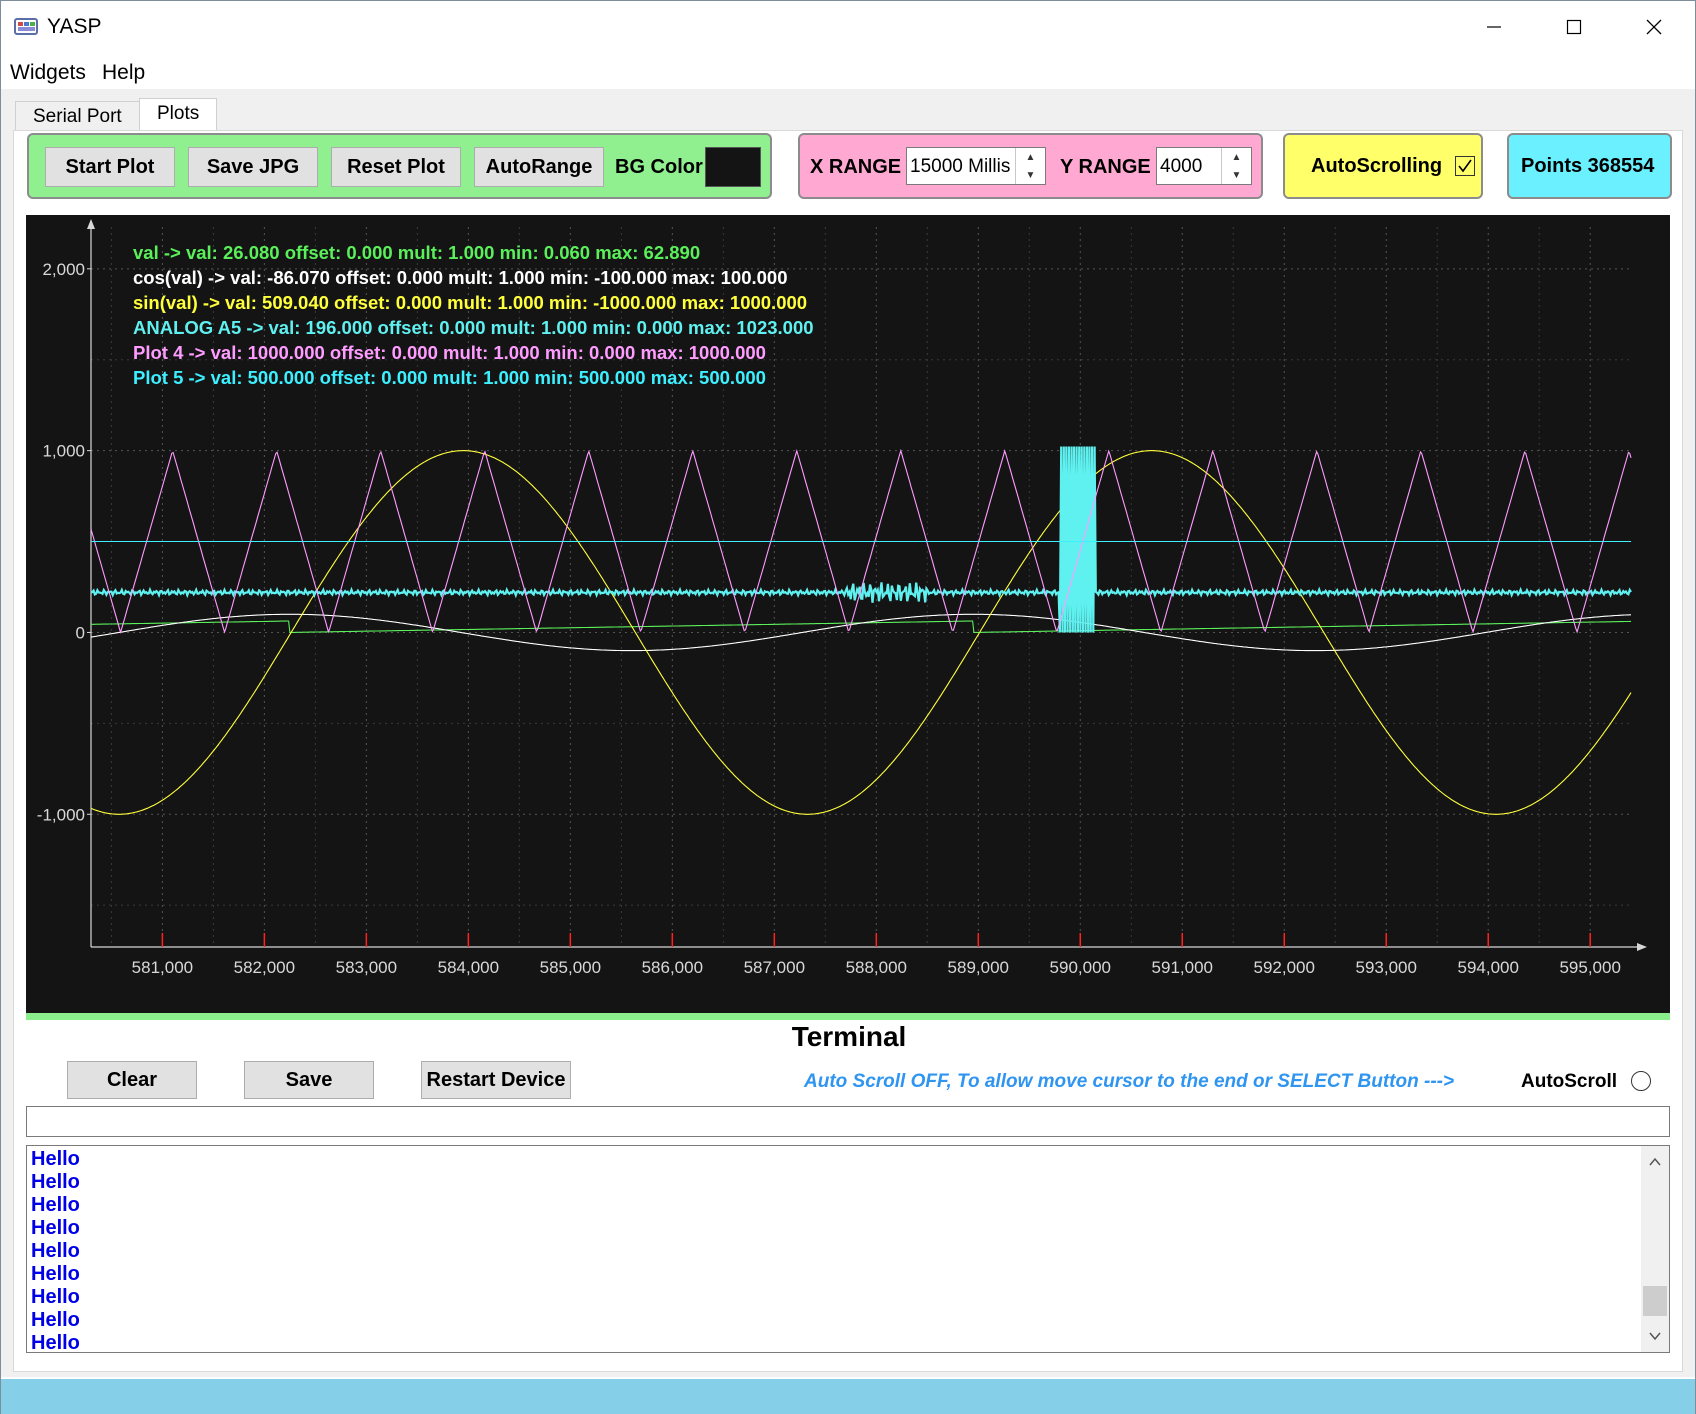 The height and width of the screenshot is (1414, 1696). I want to click on tab-plots: Plots, so click(178, 114).